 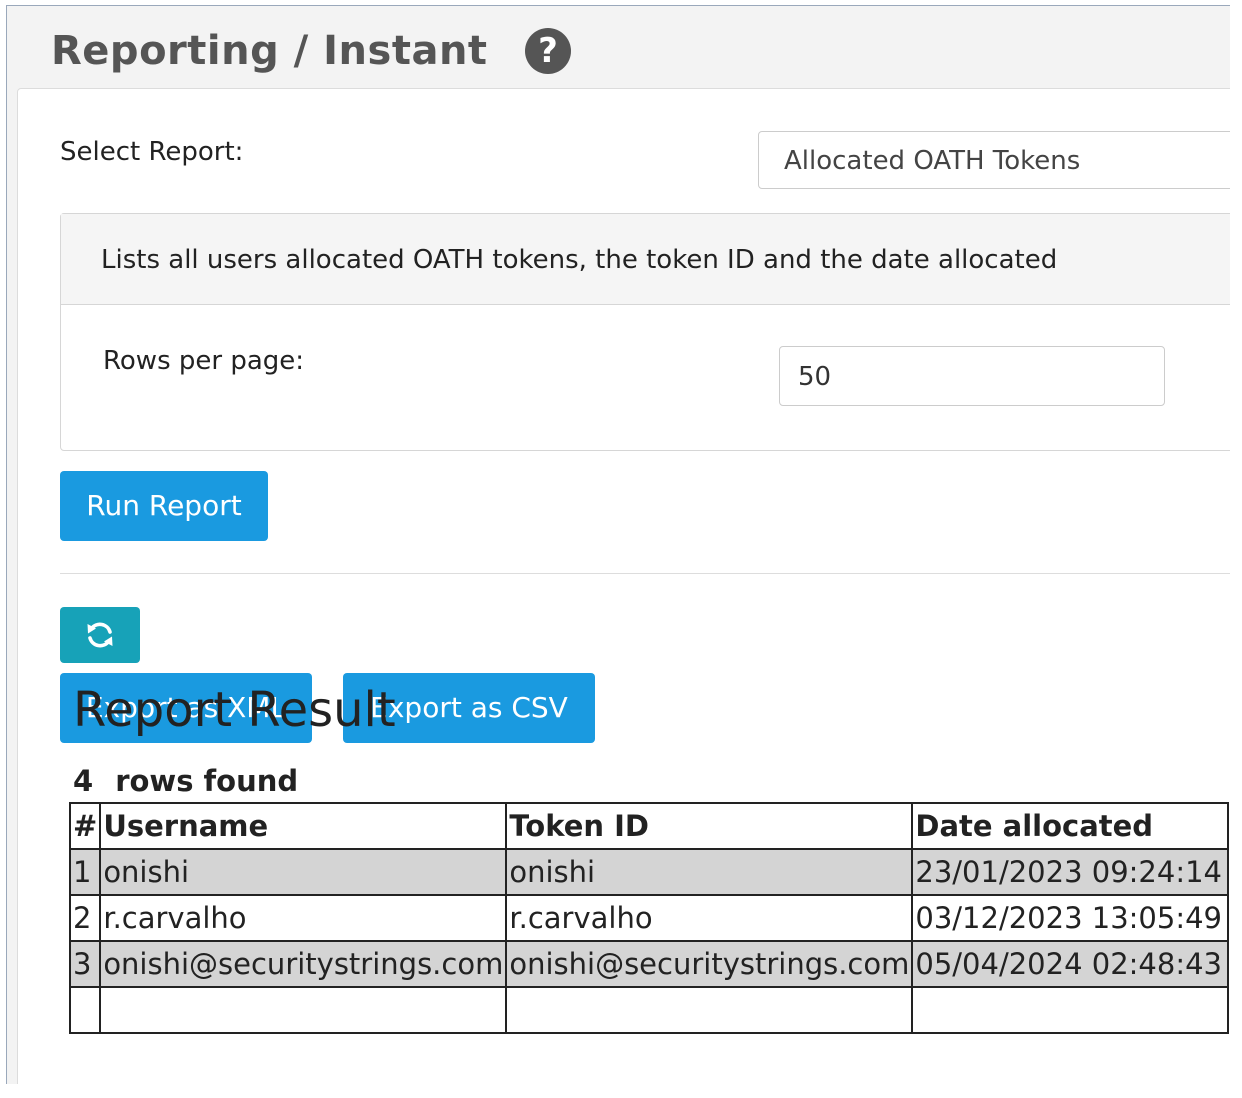 What do you see at coordinates (994, 160) in the screenshot?
I see `report-select: Allocated OATH Tokens` at bounding box center [994, 160].